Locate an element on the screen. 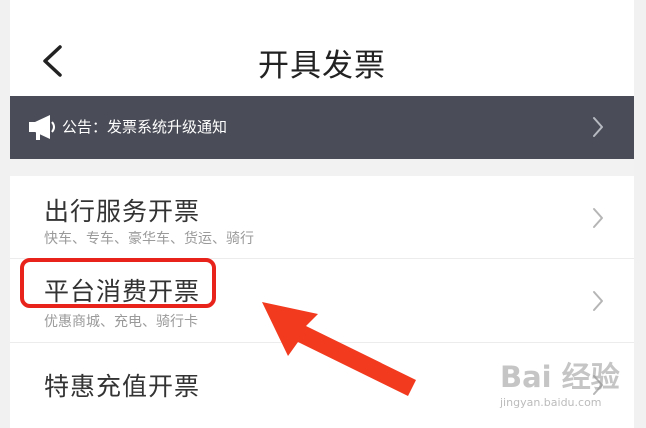 This screenshot has height=428, width=646. annotation-arrow-icon is located at coordinates (339, 349).